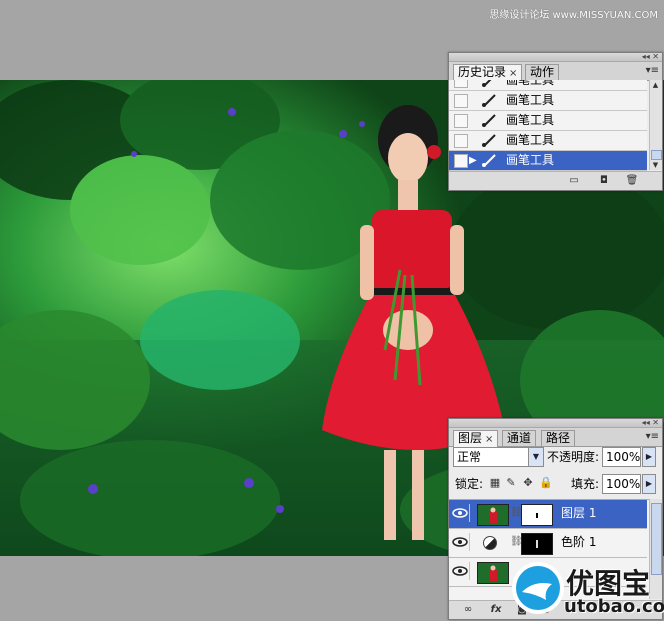 The height and width of the screenshot is (621, 664). Describe the element at coordinates (656, 155) in the screenshot. I see `scroll-thumb` at that location.